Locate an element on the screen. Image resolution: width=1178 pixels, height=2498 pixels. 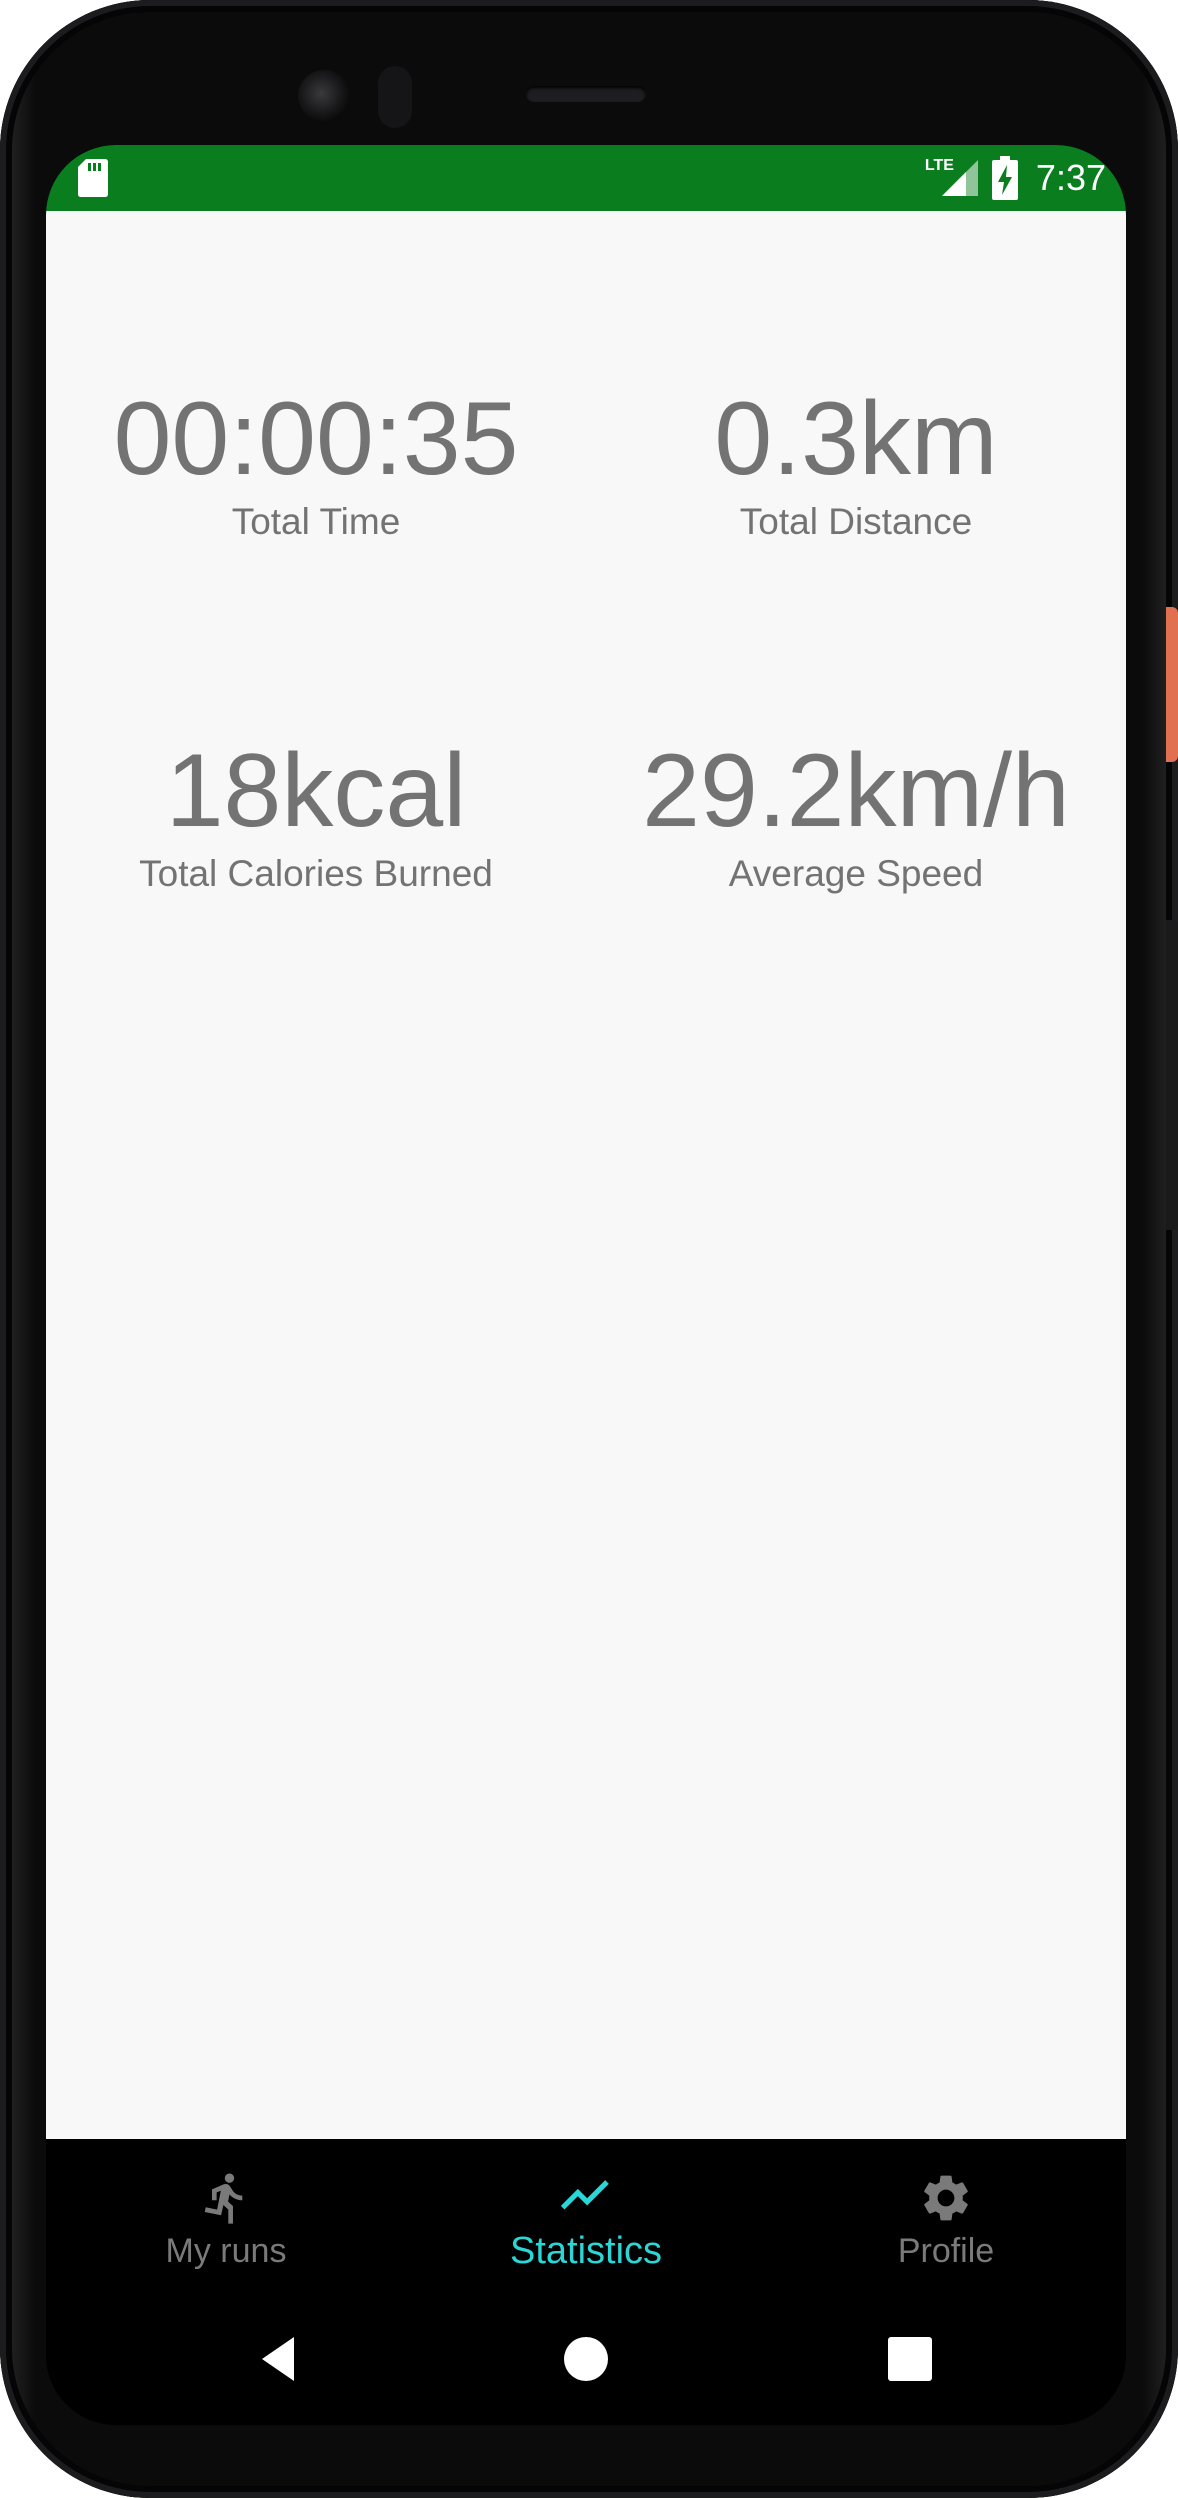
status-bar: LTE 7:37 is located at coordinates (586, 178).